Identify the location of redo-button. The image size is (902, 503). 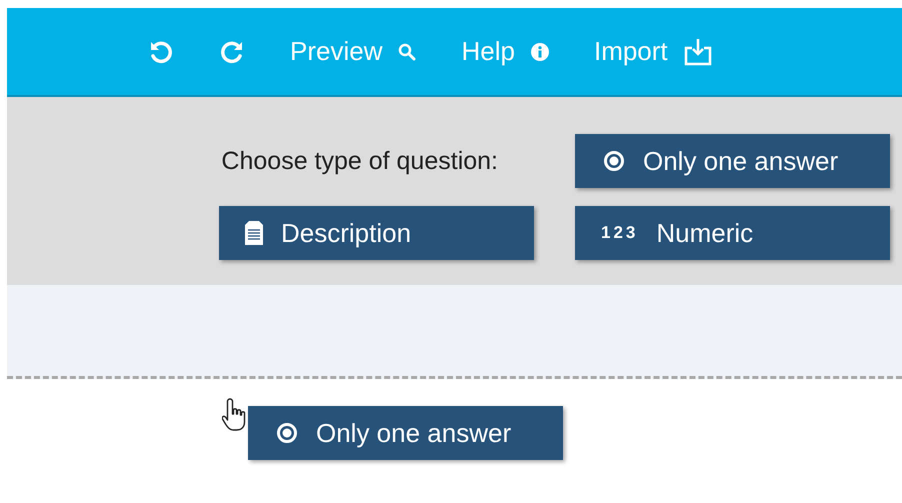
(232, 51).